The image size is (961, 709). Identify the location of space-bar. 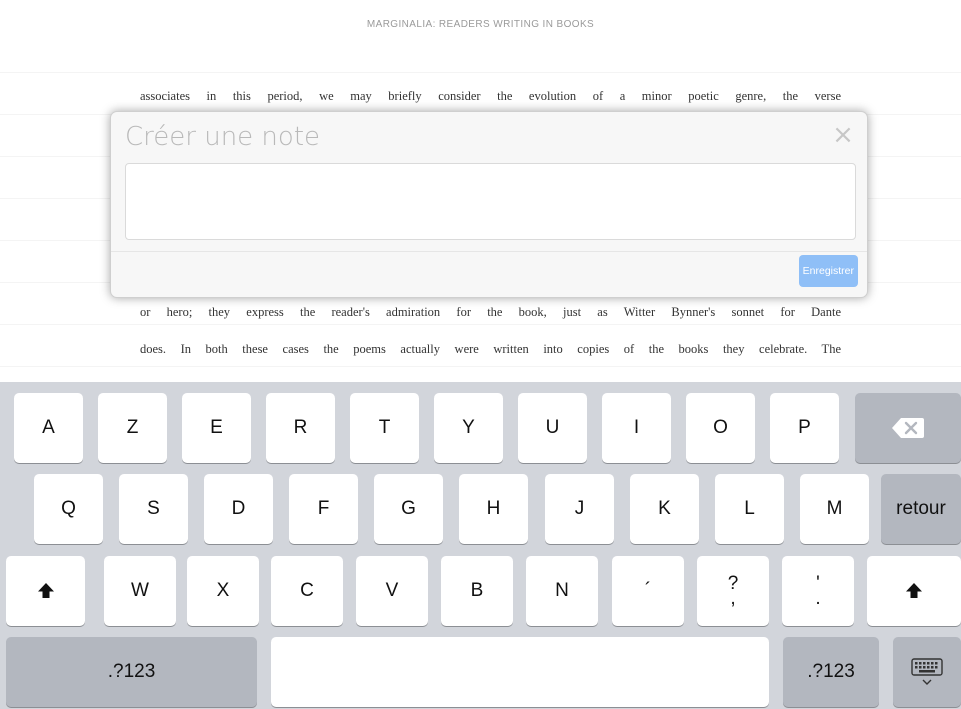
(520, 672).